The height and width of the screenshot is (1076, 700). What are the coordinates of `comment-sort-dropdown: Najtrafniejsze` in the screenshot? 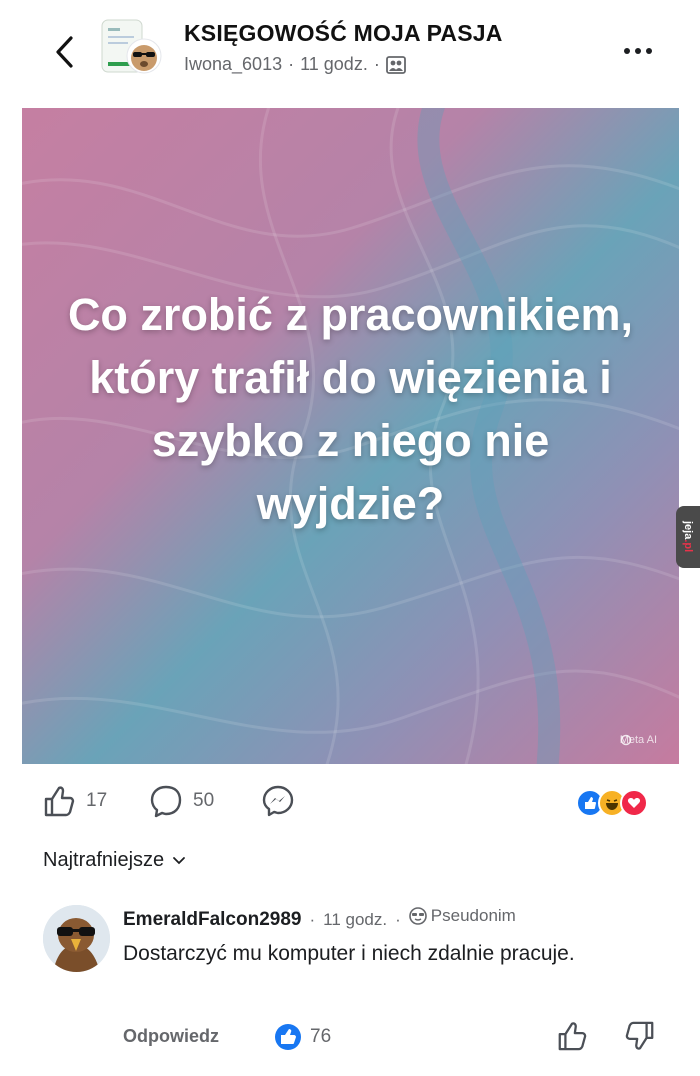 It's located at (114, 860).